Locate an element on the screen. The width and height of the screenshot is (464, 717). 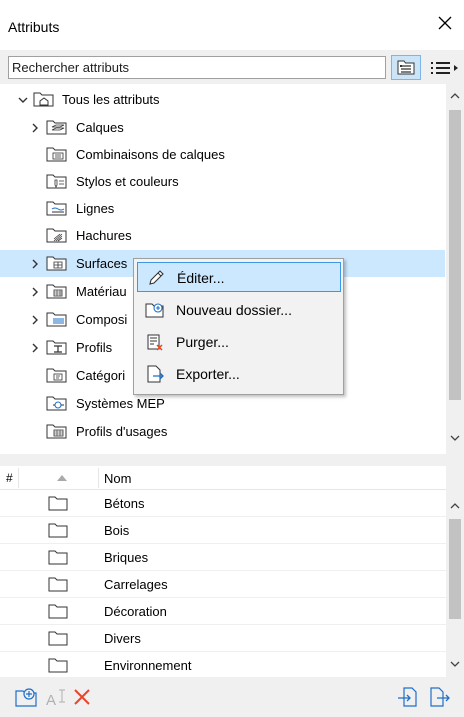
list-item: Divers is located at coordinates (223, 638).